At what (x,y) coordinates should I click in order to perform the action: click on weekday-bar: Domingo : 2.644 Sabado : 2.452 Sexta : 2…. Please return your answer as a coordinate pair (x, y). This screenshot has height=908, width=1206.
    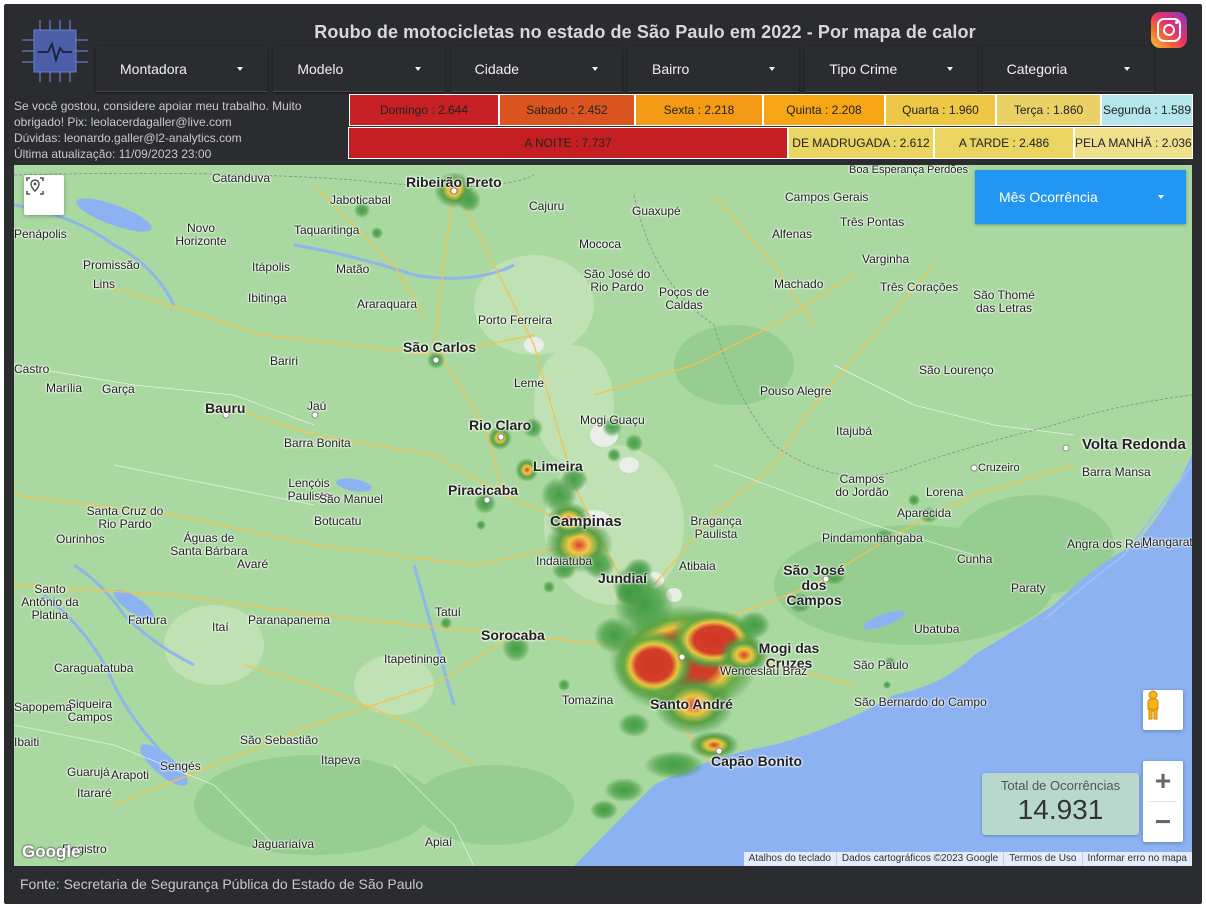
    Looking at the image, I should click on (771, 110).